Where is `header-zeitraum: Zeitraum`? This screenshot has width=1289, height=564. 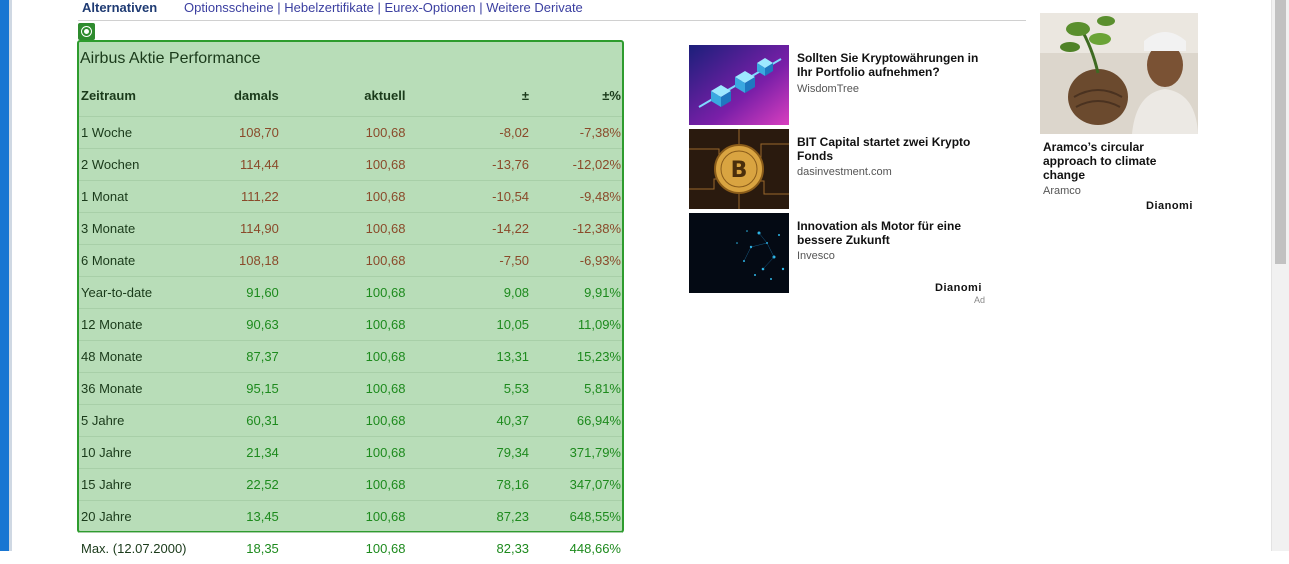
header-zeitraum: Zeitraum is located at coordinates (144, 95).